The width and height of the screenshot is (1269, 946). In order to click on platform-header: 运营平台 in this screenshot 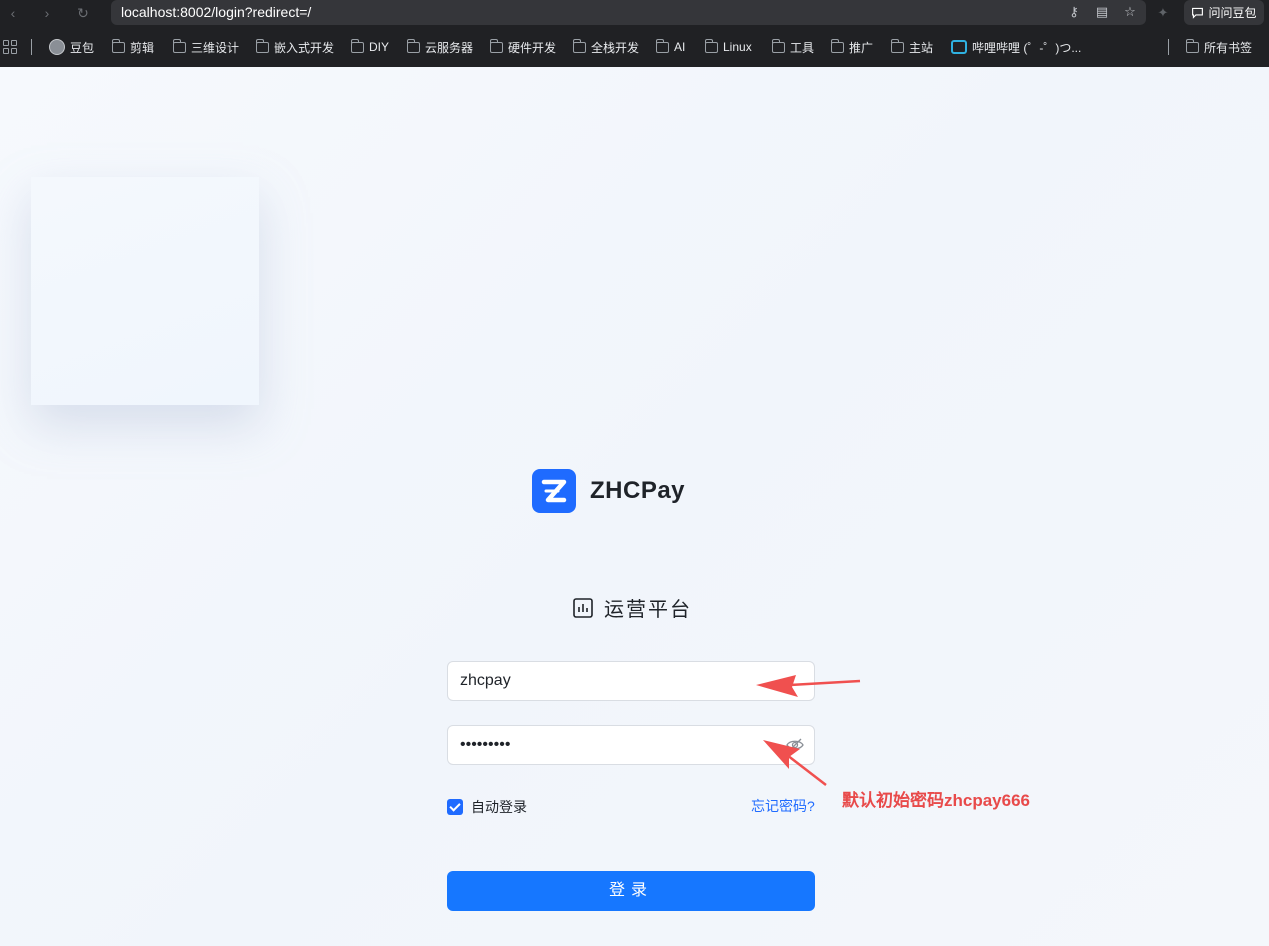, I will do `click(632, 607)`.